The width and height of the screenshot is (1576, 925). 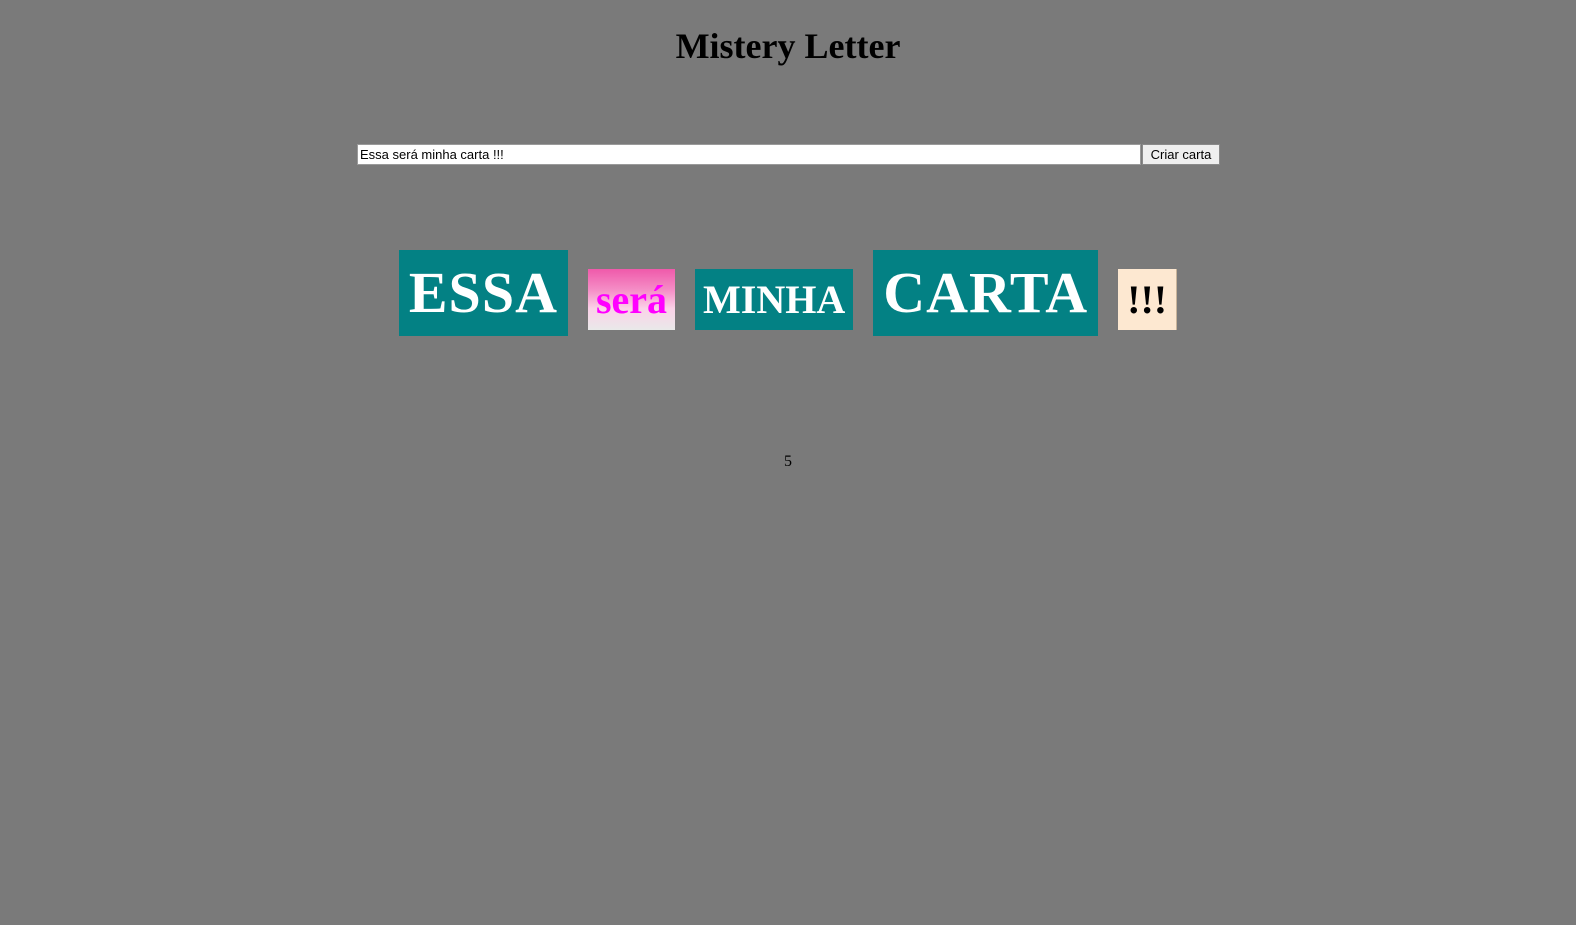 I want to click on letter-word: será, so click(x=631, y=299).